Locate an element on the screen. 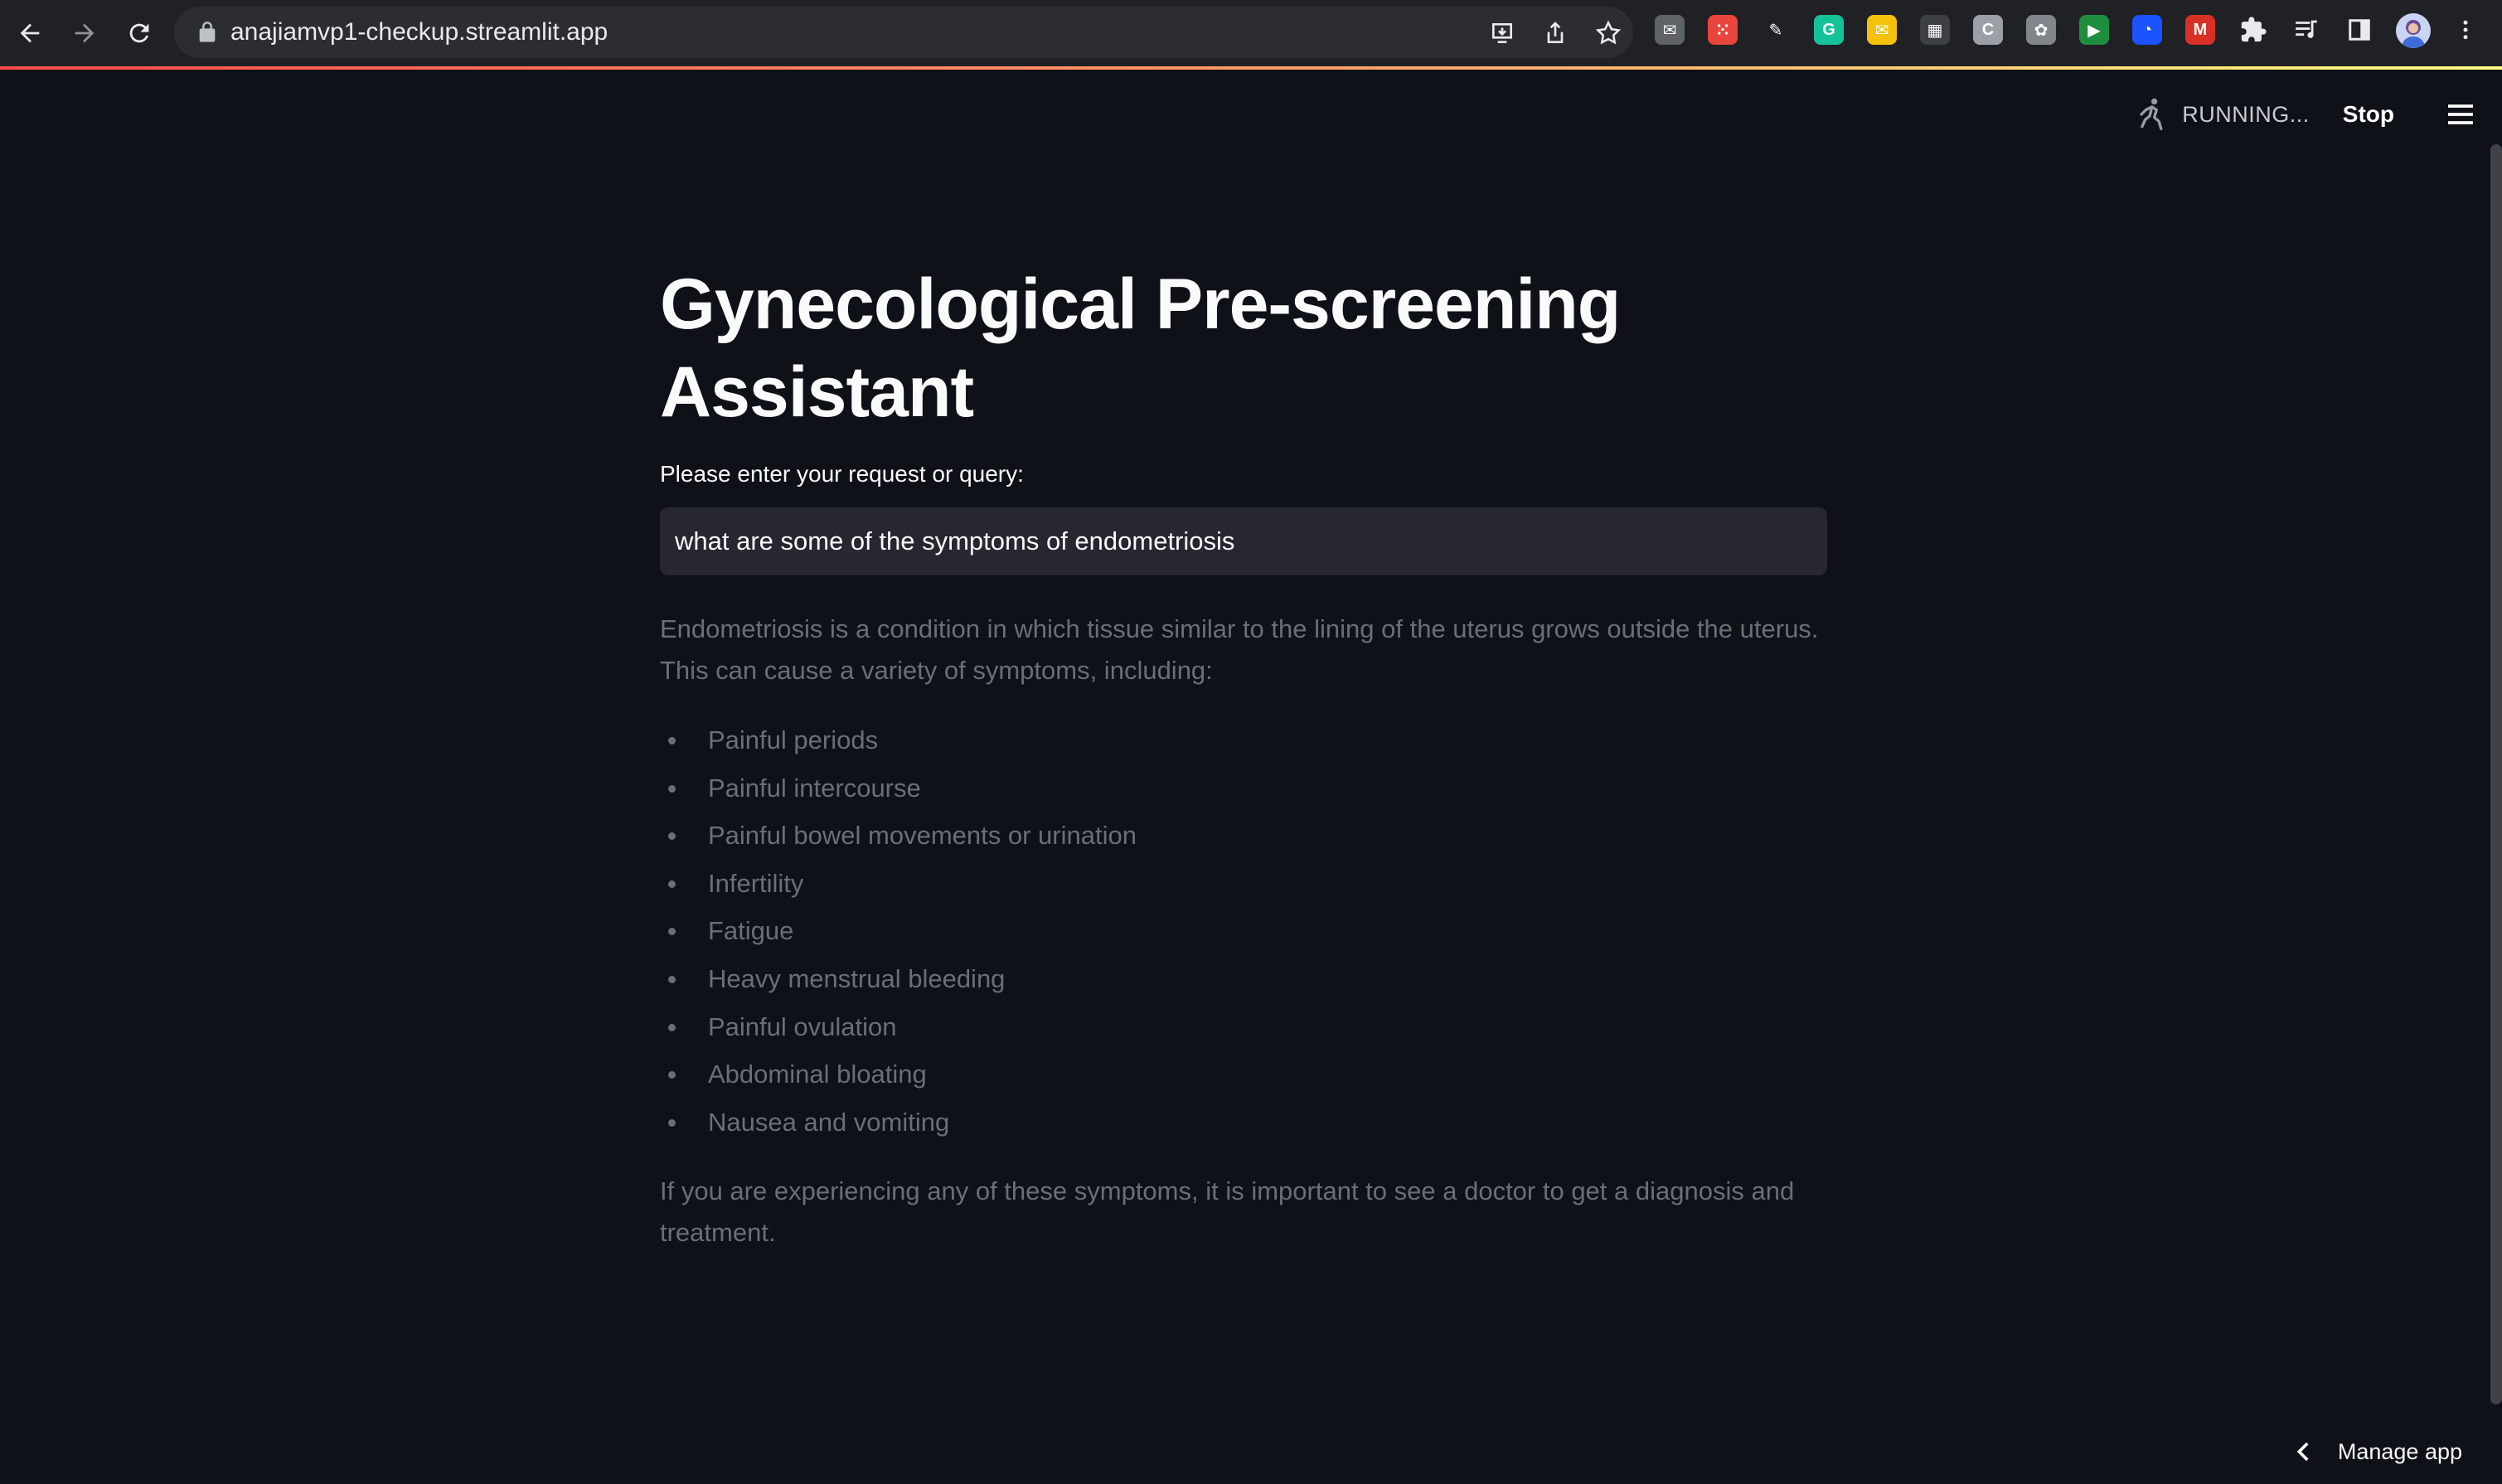  install-app-button is located at coordinates (1502, 33).